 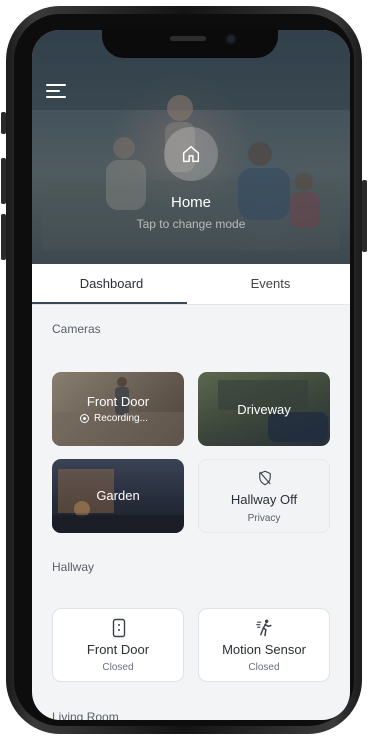 What do you see at coordinates (190, 202) in the screenshot?
I see `mode-title: Home` at bounding box center [190, 202].